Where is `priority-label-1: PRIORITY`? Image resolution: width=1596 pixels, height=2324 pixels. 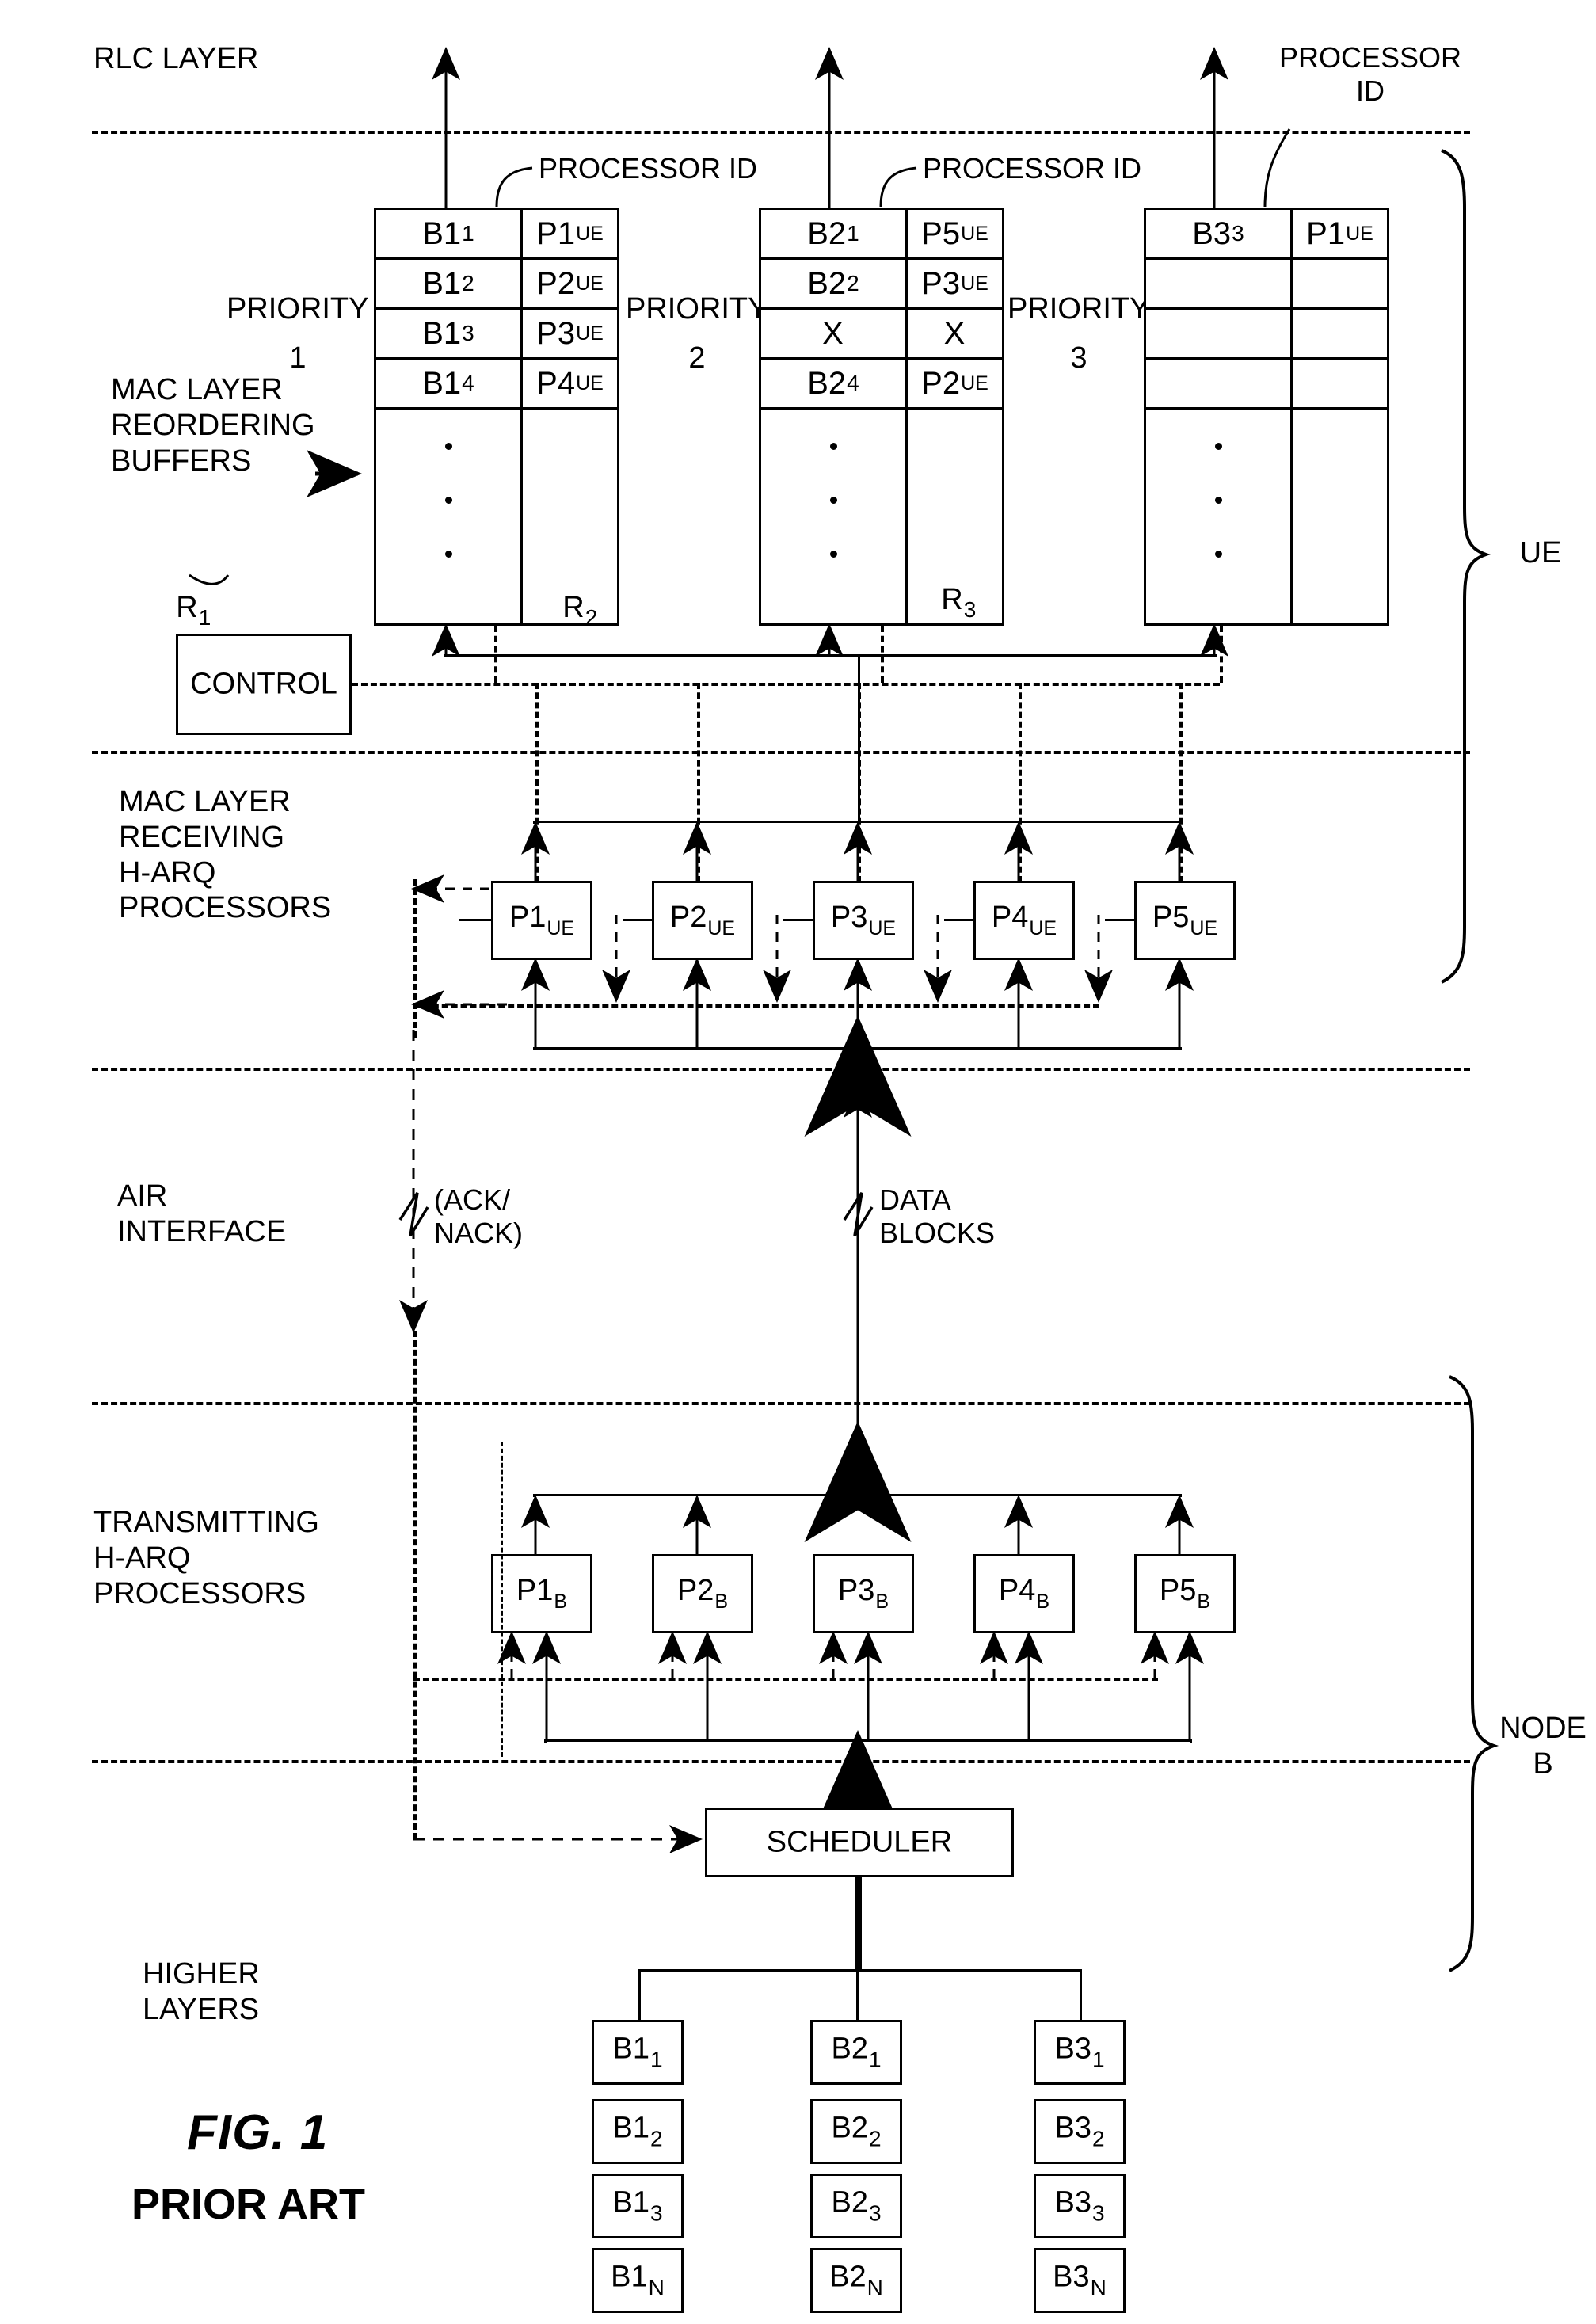 priority-label-1: PRIORITY is located at coordinates (298, 309).